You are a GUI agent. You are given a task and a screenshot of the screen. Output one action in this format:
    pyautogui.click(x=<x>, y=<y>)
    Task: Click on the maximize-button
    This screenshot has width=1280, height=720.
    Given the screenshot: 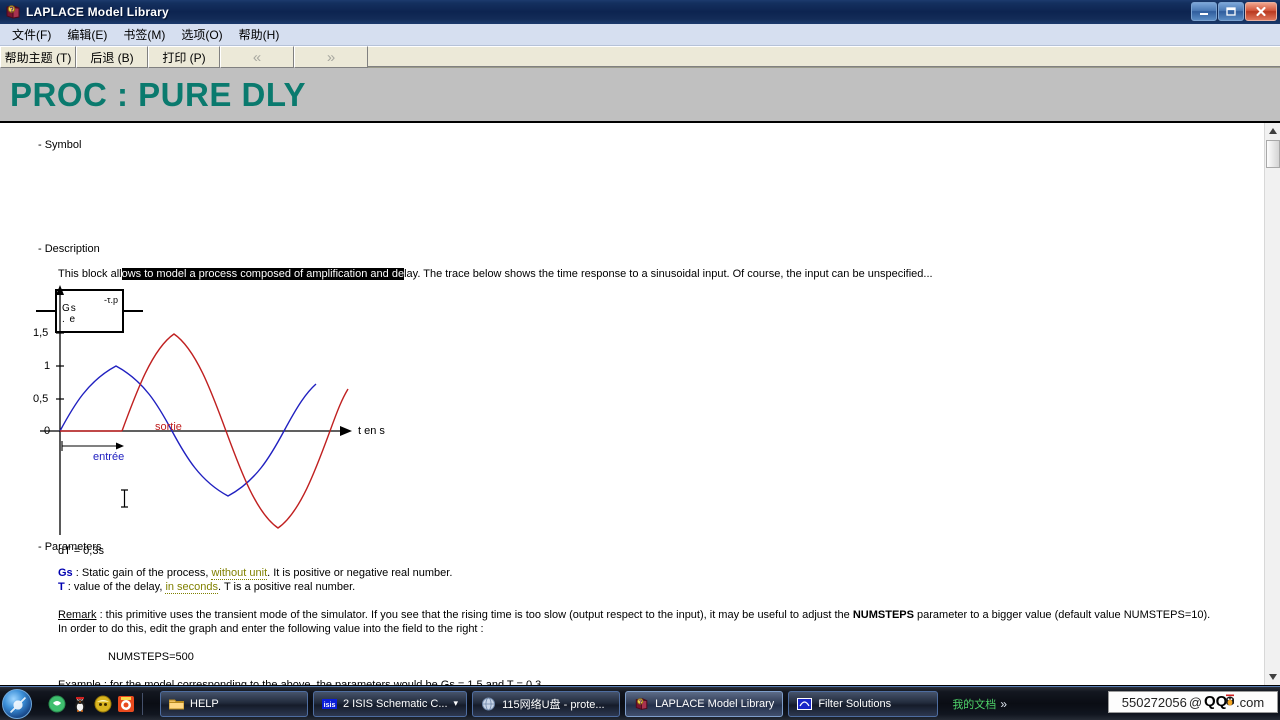 What is the action you would take?
    pyautogui.click(x=1231, y=11)
    